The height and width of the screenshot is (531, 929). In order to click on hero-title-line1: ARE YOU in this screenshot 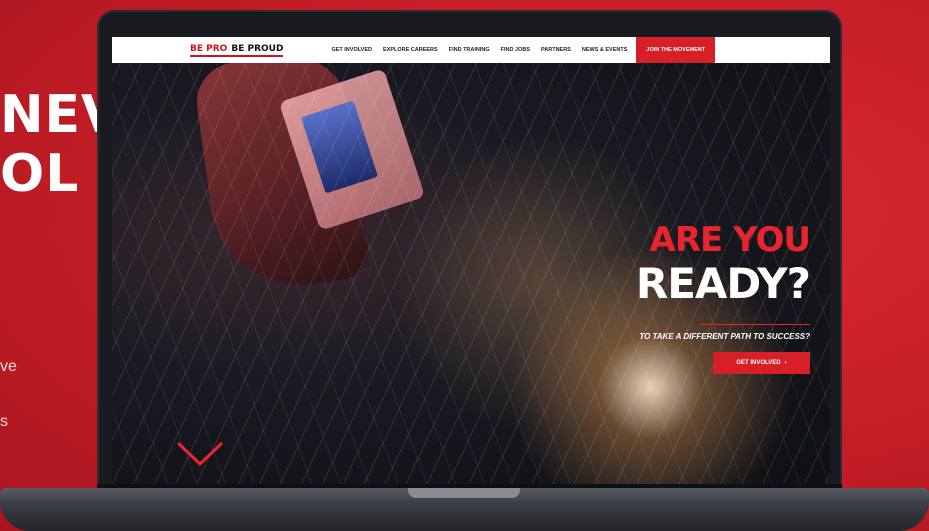, I will do `click(730, 240)`.